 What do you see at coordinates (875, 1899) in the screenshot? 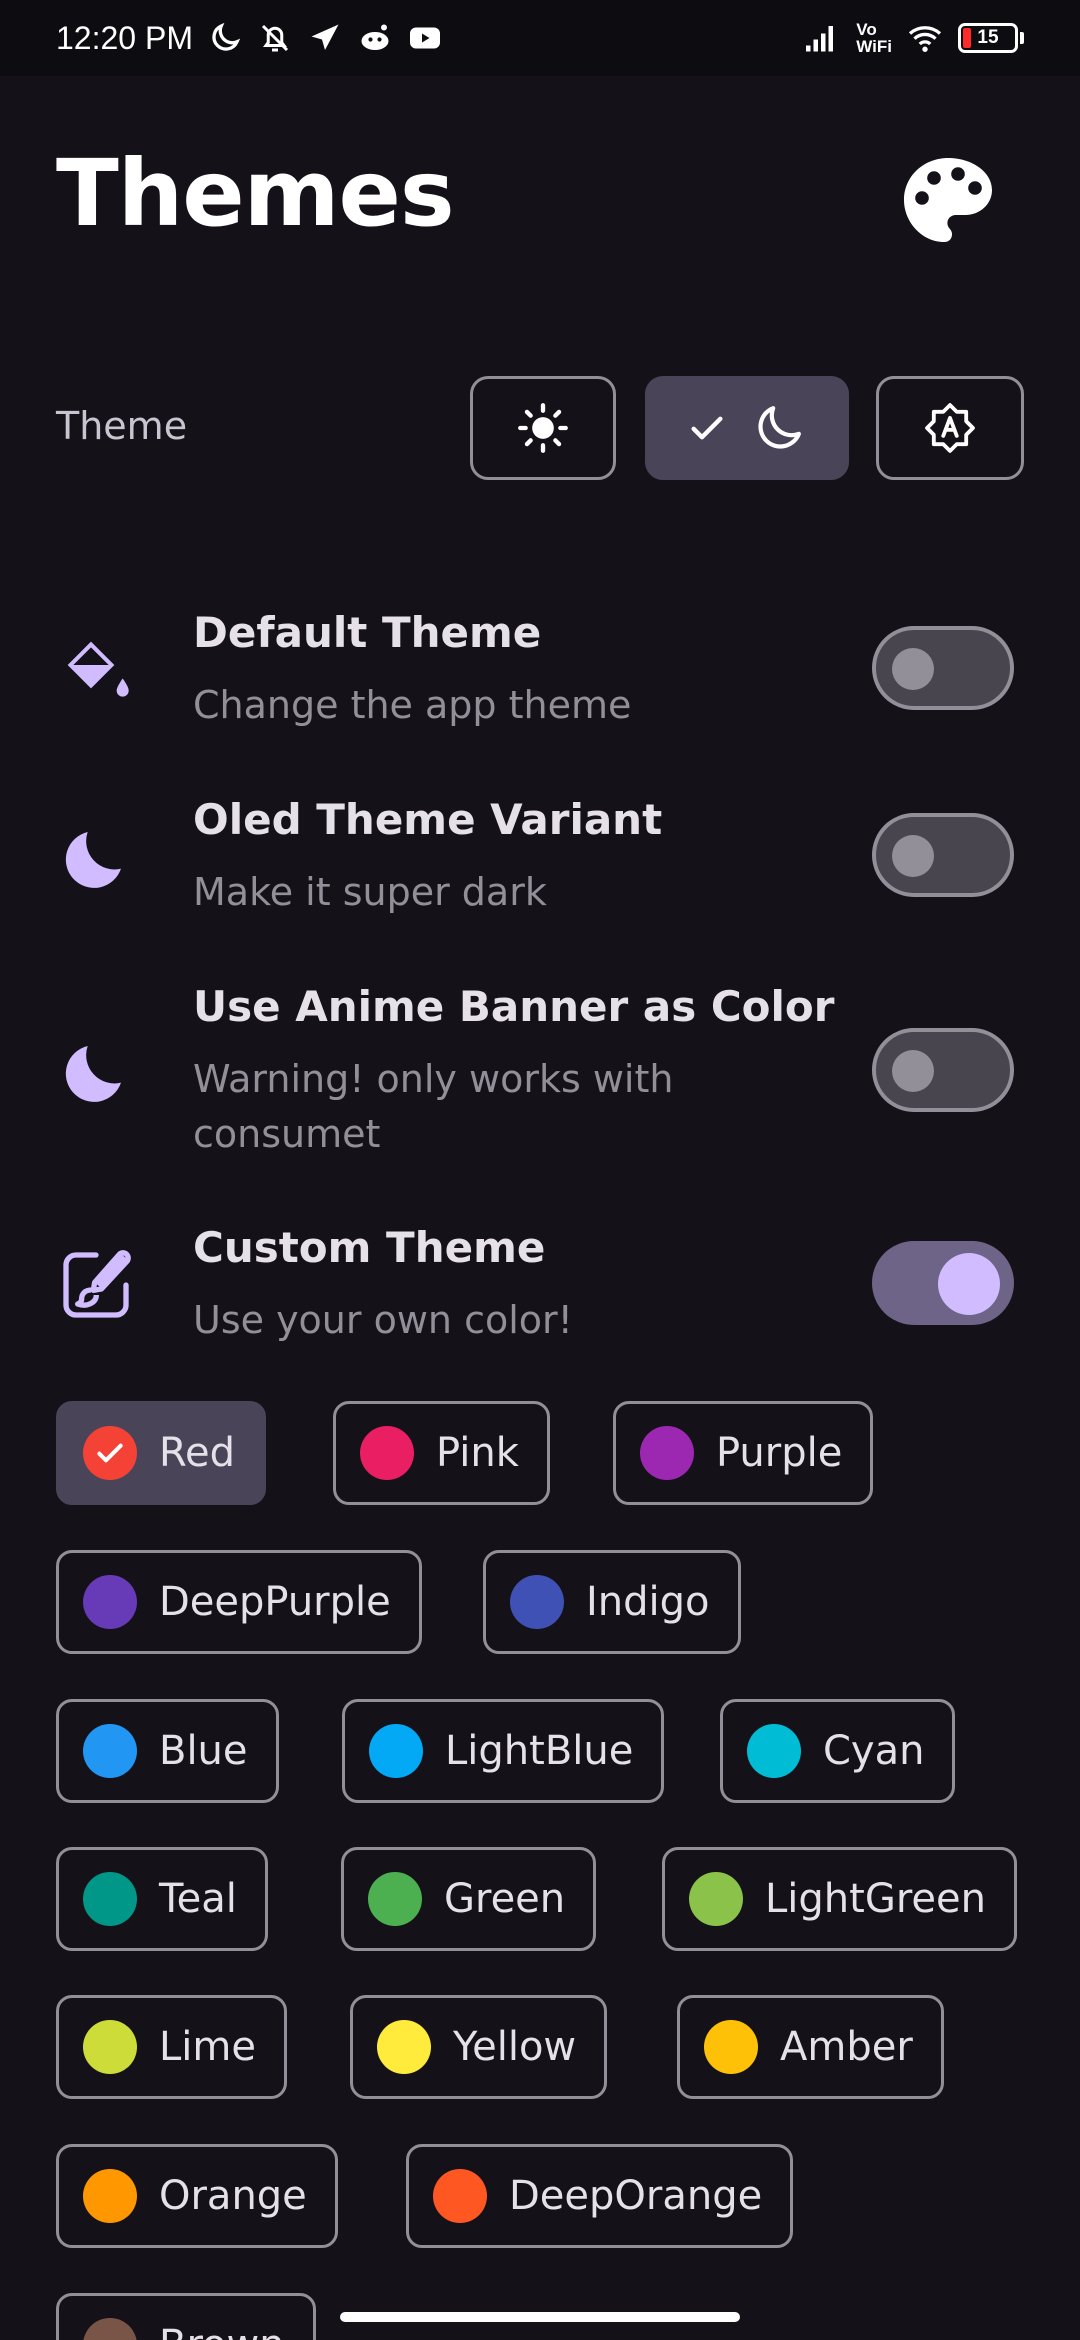
I see `color-label: LightGreen` at bounding box center [875, 1899].